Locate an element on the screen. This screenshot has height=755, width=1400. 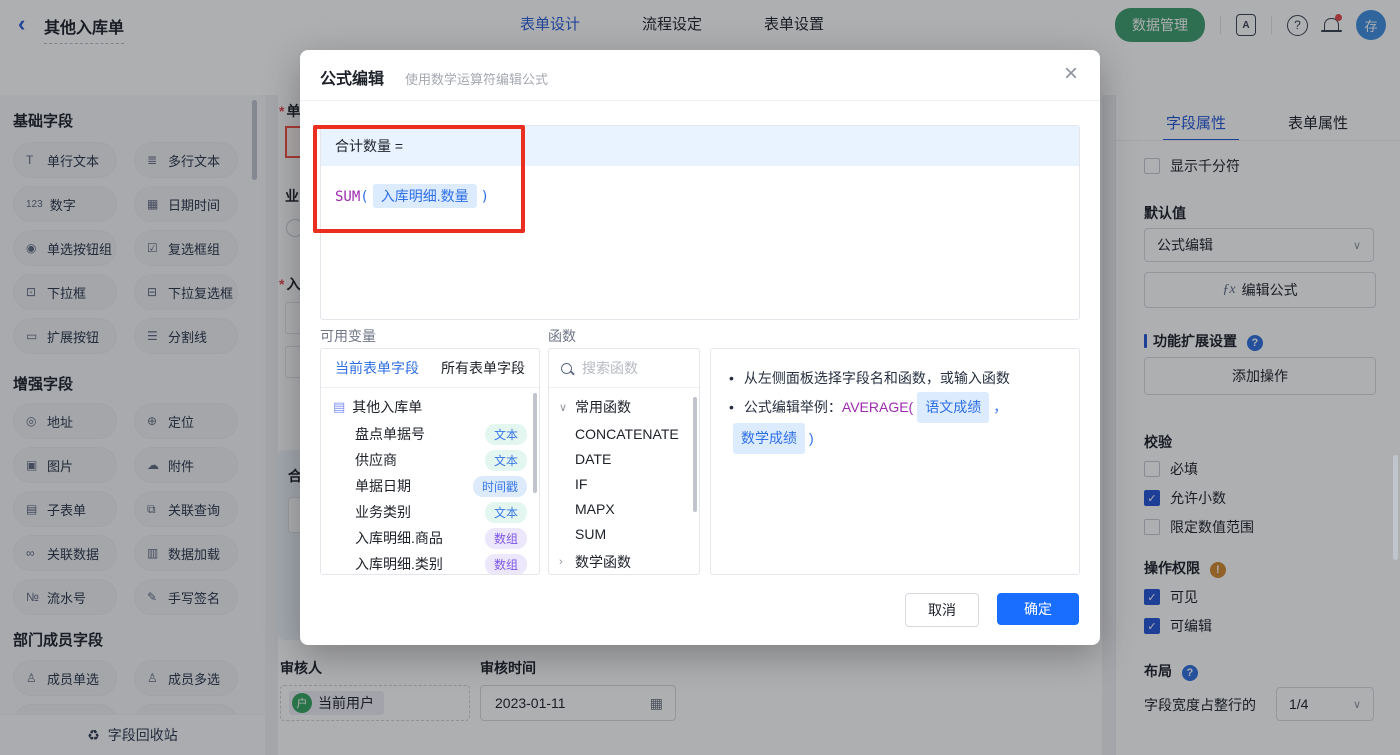
form-tree-node: ▤ 其他入库单 is located at coordinates (430, 404).